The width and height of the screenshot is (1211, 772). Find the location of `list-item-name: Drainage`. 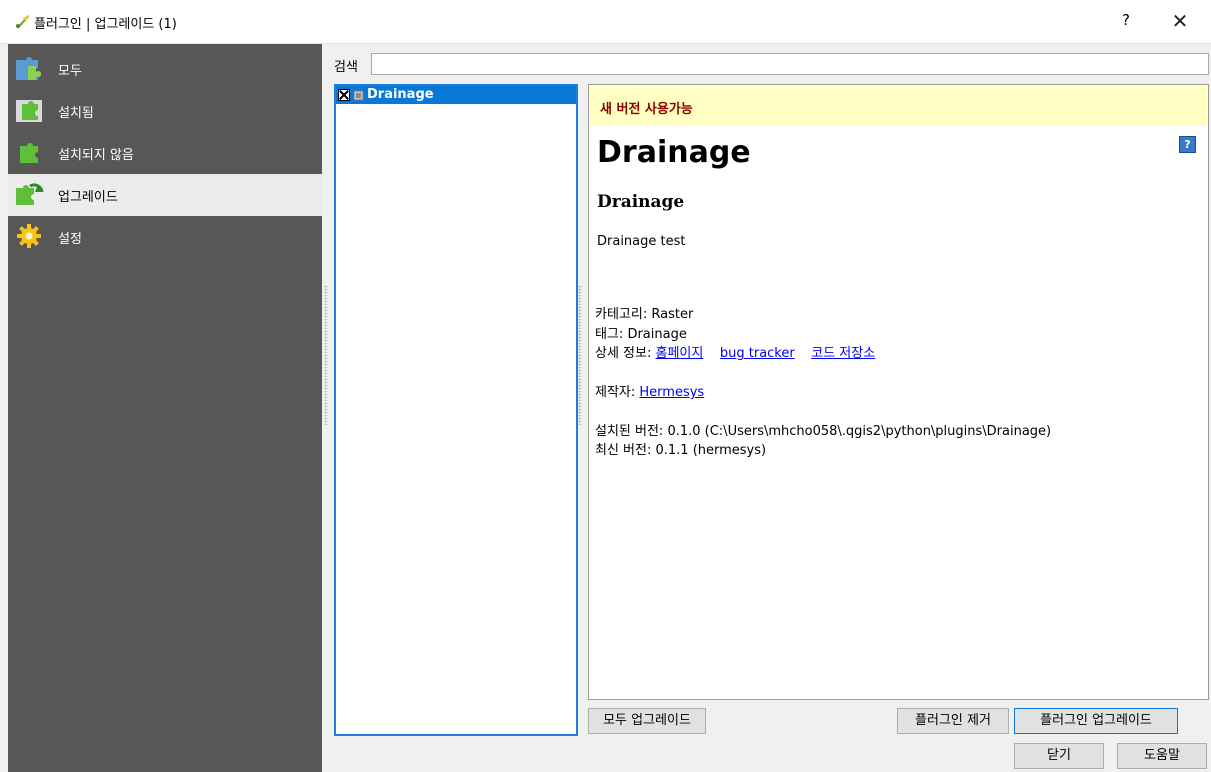

list-item-name: Drainage is located at coordinates (400, 94).